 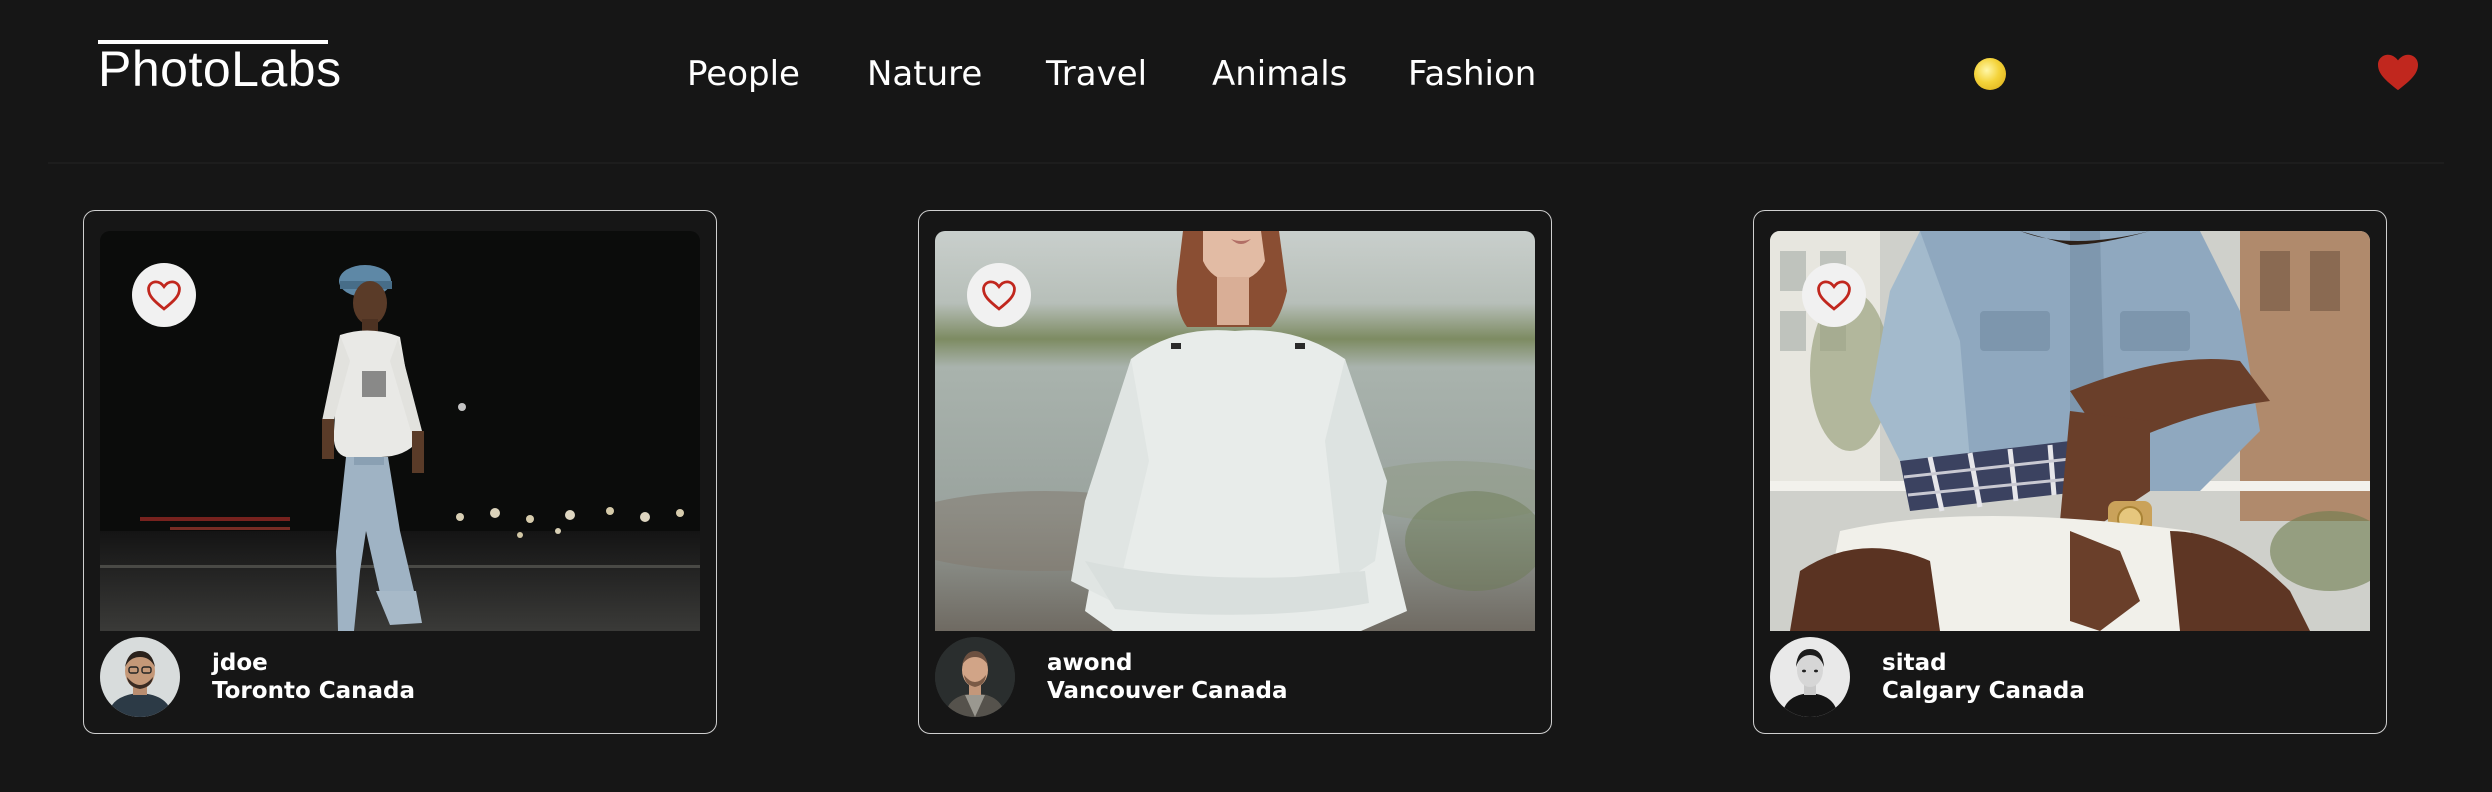 I want to click on username: awond, so click(x=1090, y=663).